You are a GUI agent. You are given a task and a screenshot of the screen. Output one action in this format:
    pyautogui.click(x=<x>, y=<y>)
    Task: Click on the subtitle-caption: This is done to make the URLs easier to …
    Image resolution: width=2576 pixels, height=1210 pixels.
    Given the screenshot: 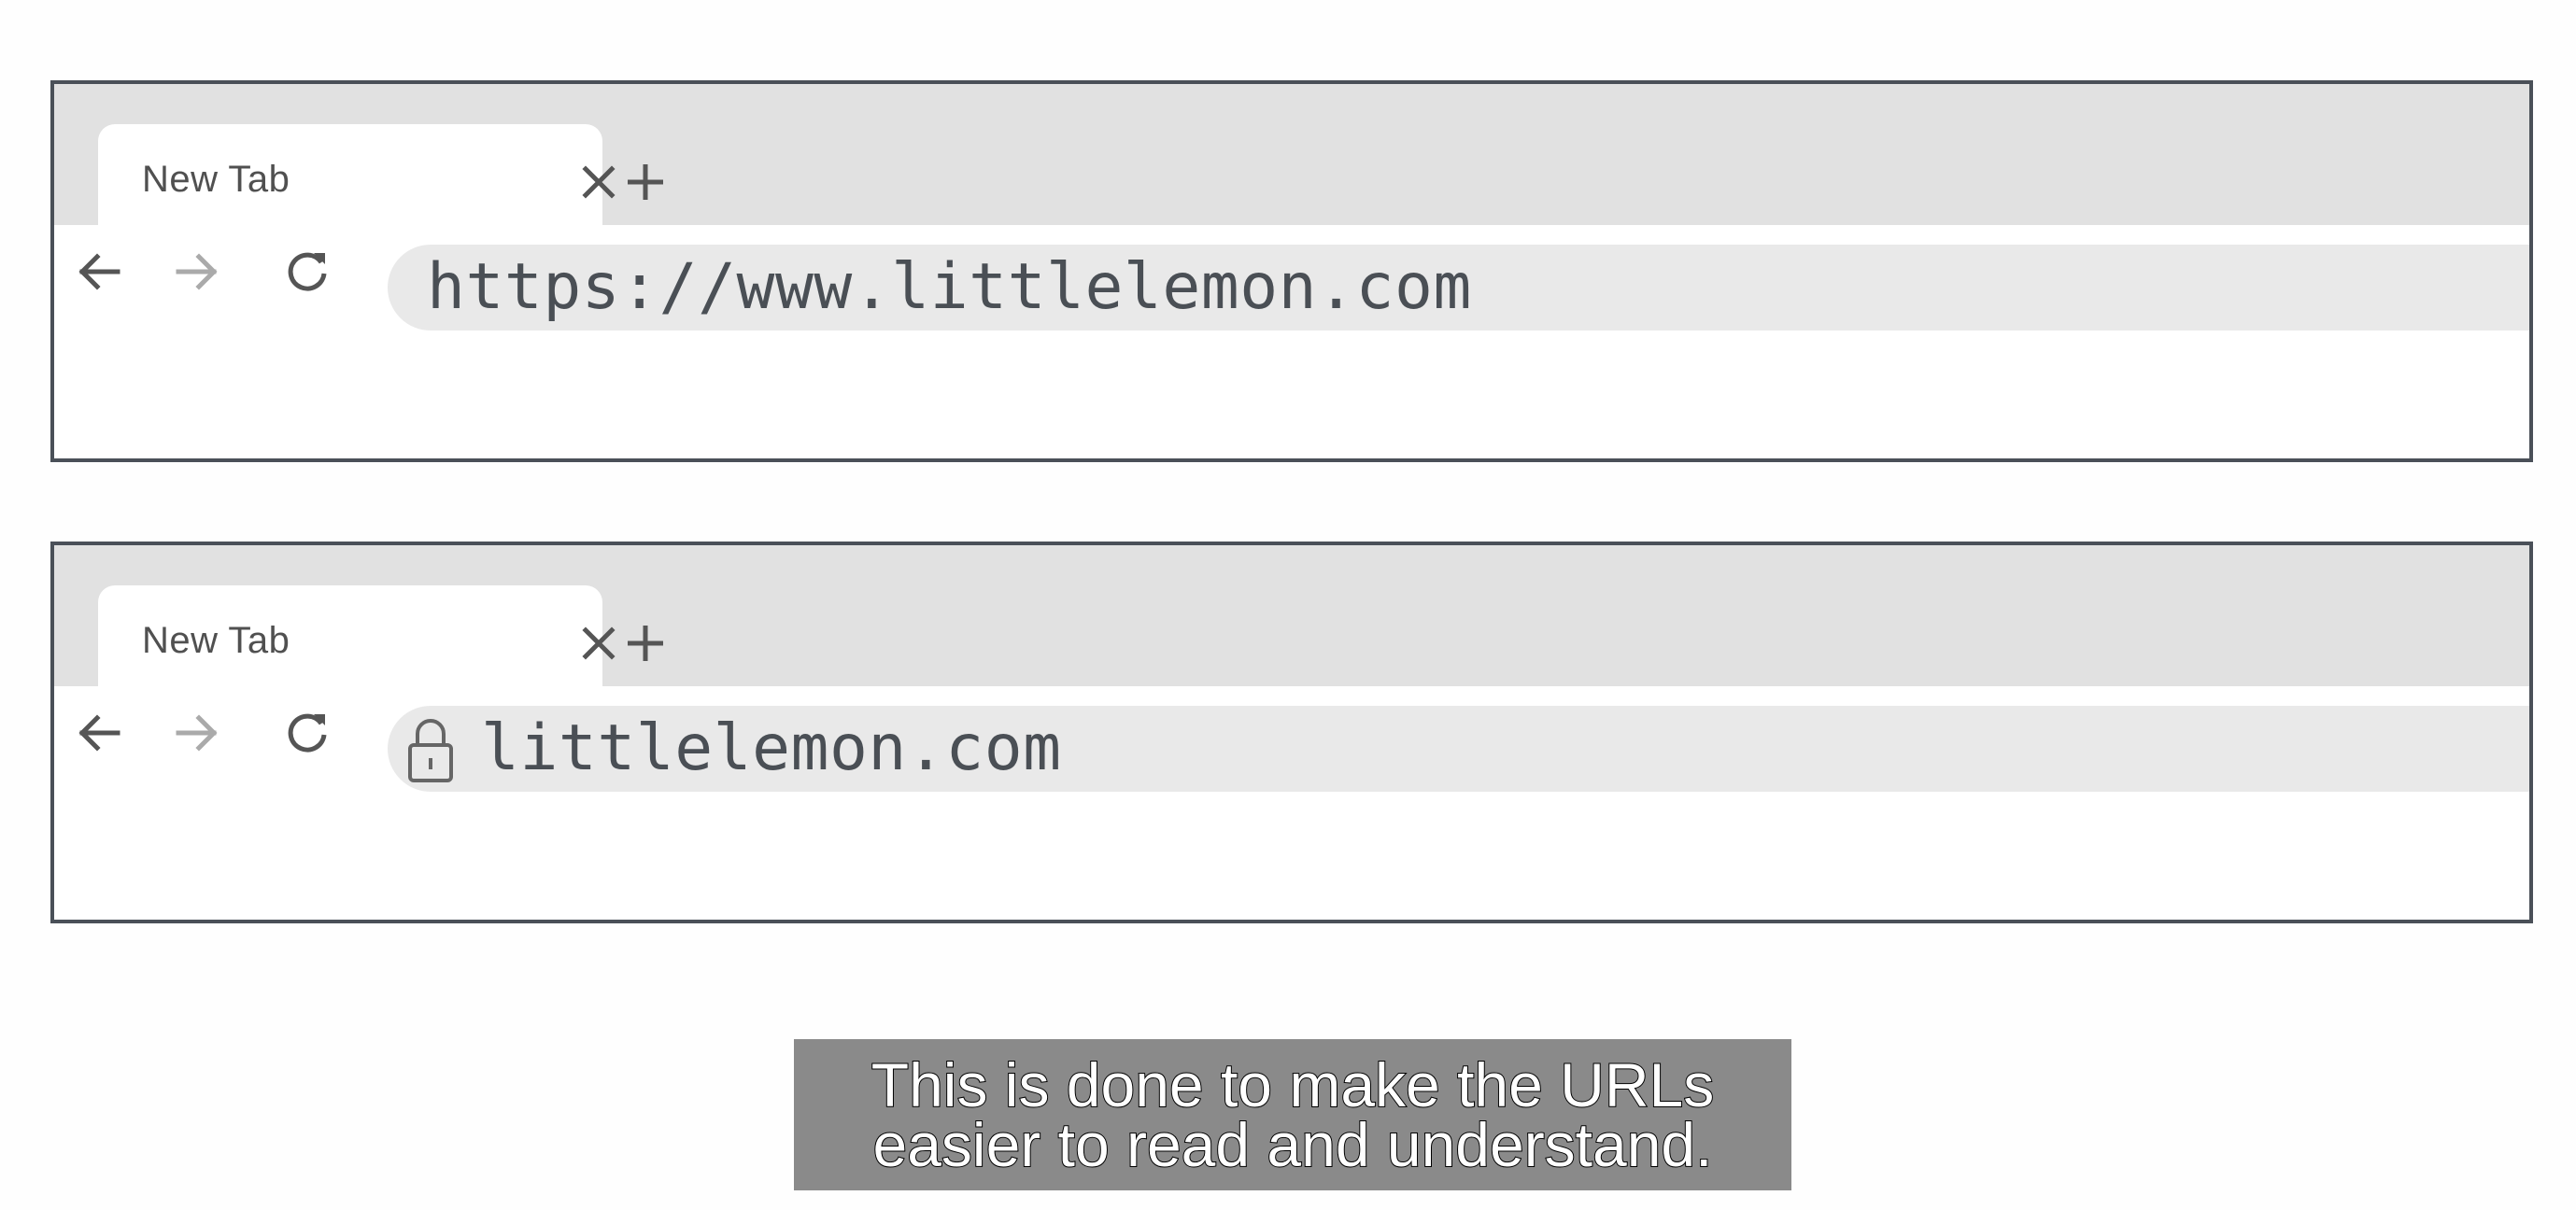 What is the action you would take?
    pyautogui.click(x=1292, y=1114)
    